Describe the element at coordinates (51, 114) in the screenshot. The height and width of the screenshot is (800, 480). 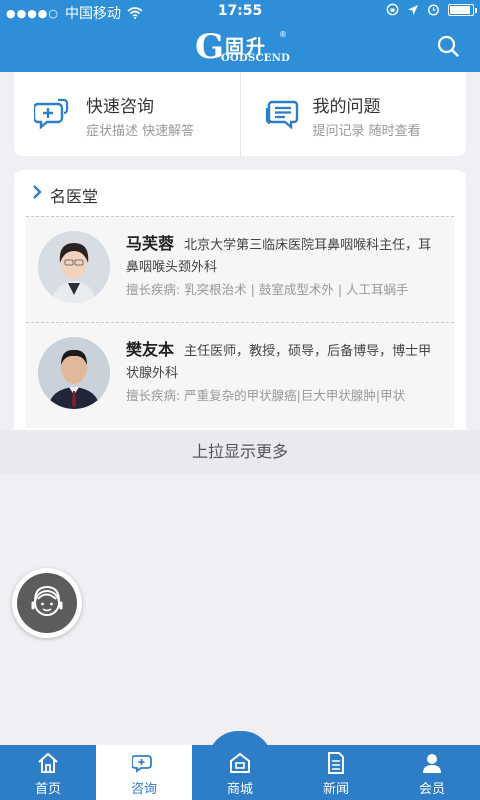
I see `chat-plus-icon` at that location.